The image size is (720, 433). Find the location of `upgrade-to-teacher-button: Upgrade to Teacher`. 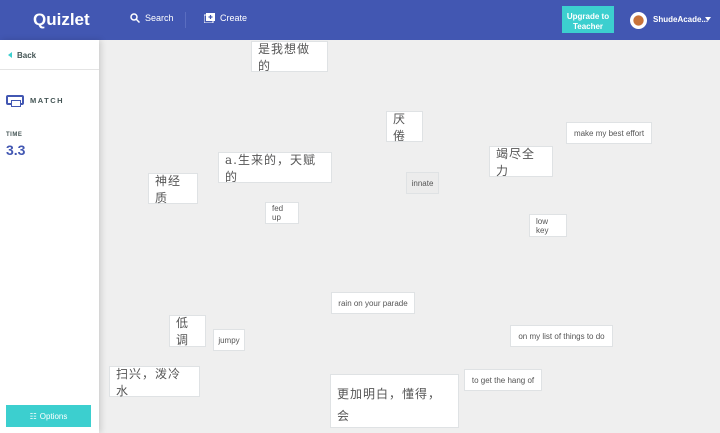

upgrade-to-teacher-button: Upgrade to Teacher is located at coordinates (588, 19).